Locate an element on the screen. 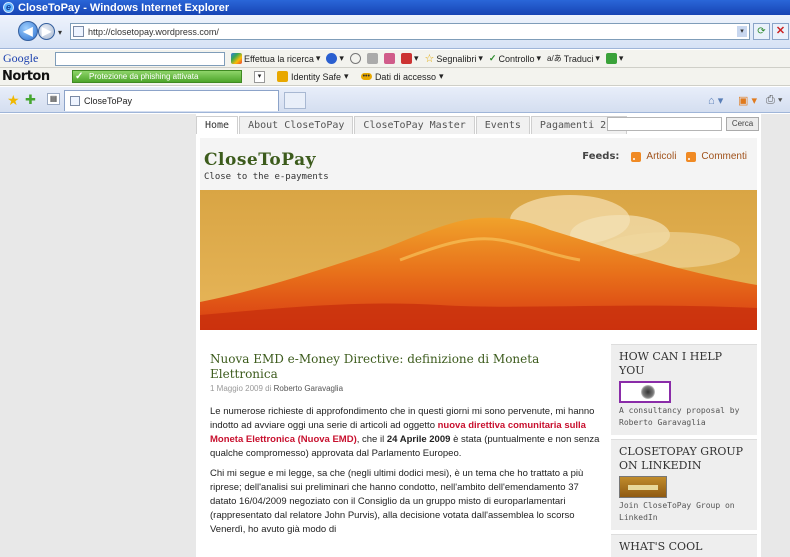  window-titlebar: e CloseToPay - Windows Internet Explorer is located at coordinates (395, 7).